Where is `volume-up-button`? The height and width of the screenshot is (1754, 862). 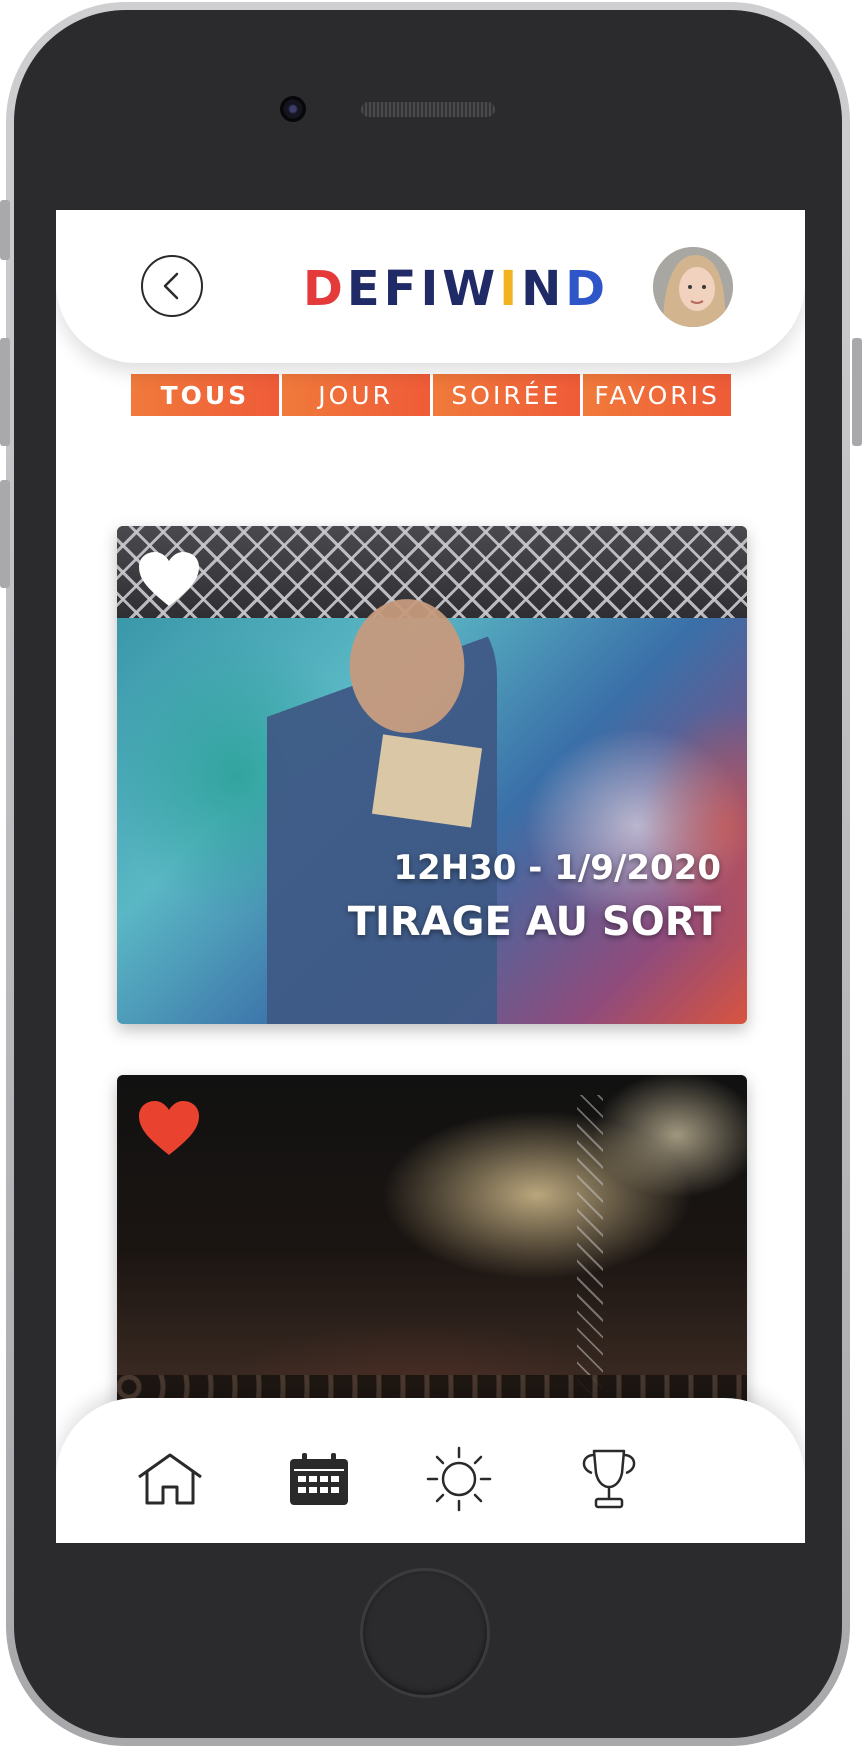 volume-up-button is located at coordinates (5, 392).